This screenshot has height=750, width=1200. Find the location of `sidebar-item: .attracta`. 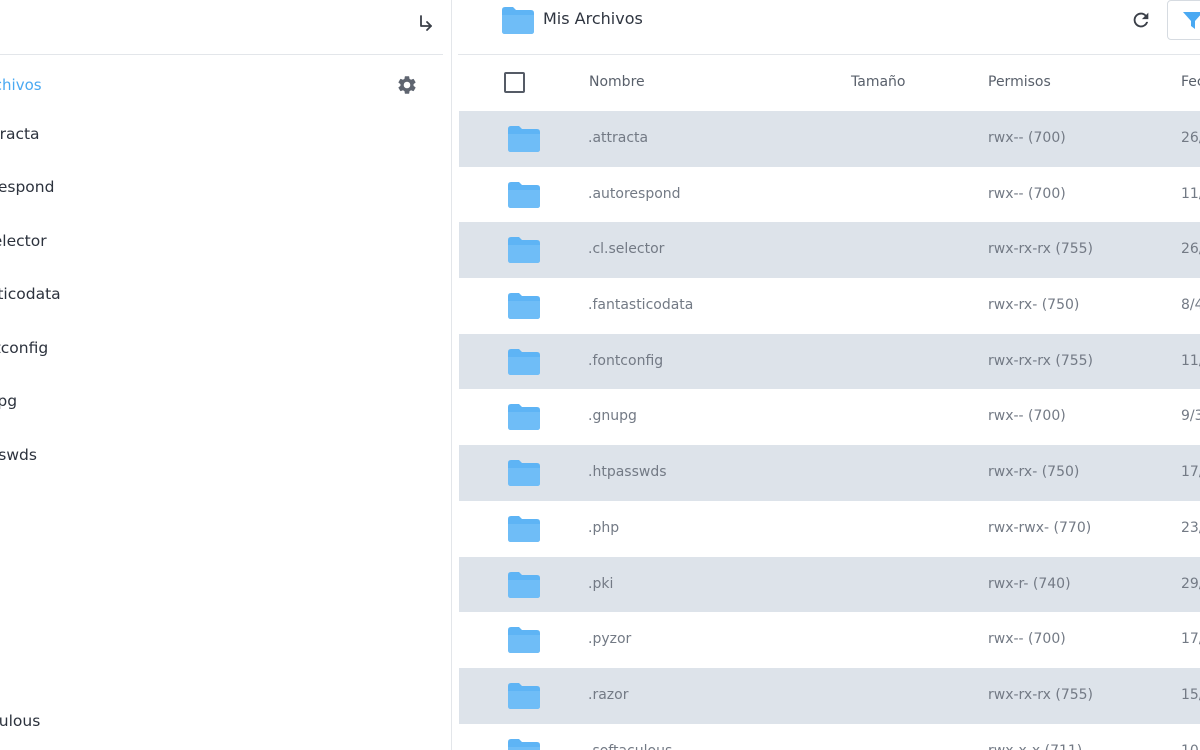

sidebar-item: .attracta is located at coordinates (20, 137).